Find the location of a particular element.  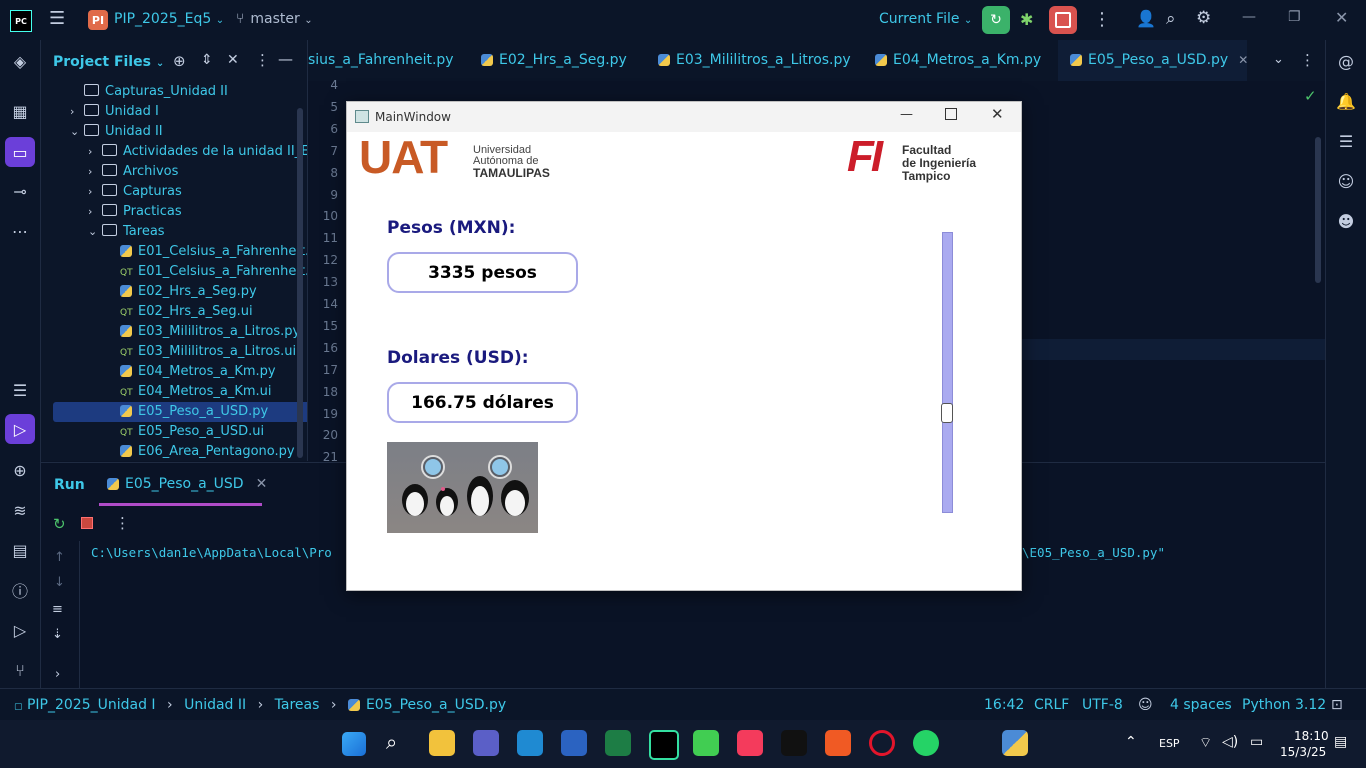

more-tools-icon: ⋯ is located at coordinates (20, 231).